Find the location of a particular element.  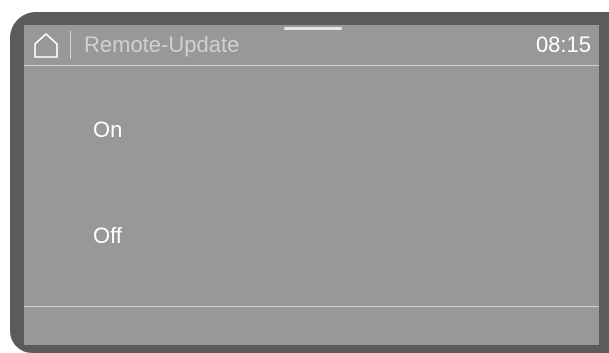

footer-bar is located at coordinates (311, 326).